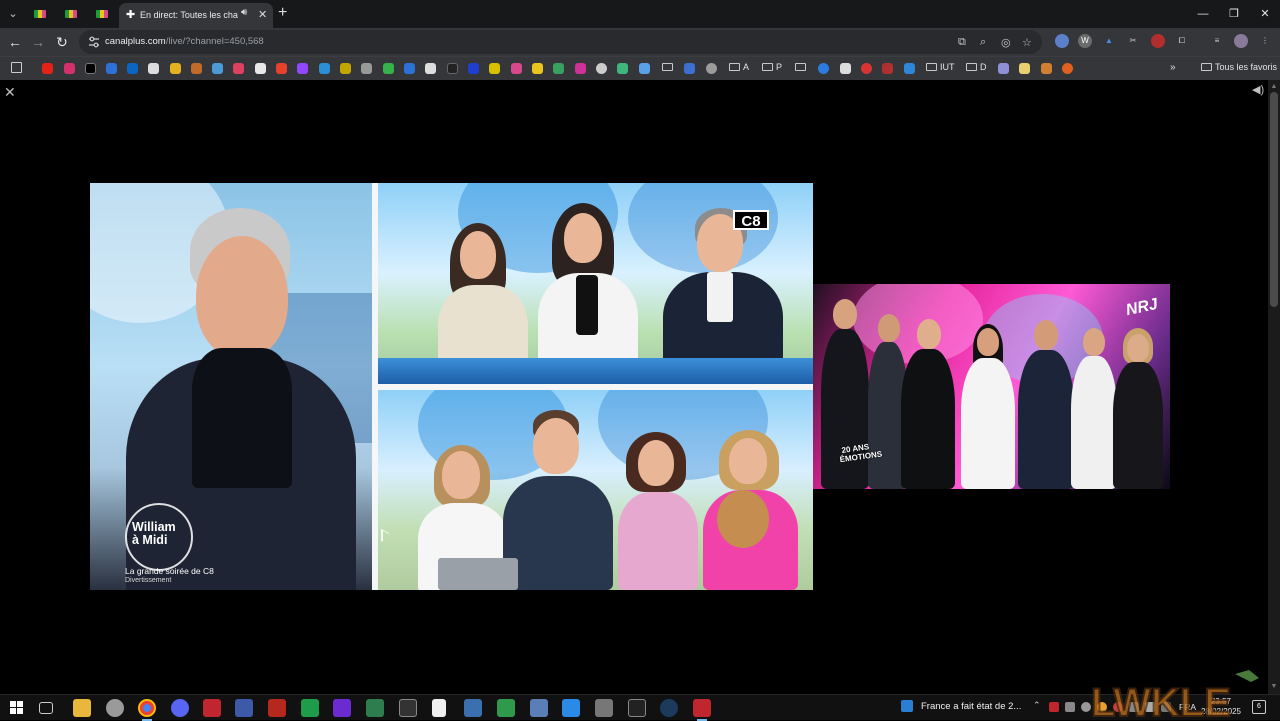 The height and width of the screenshot is (721, 1280). What do you see at coordinates (16, 707) in the screenshot?
I see `windows-start-icon` at bounding box center [16, 707].